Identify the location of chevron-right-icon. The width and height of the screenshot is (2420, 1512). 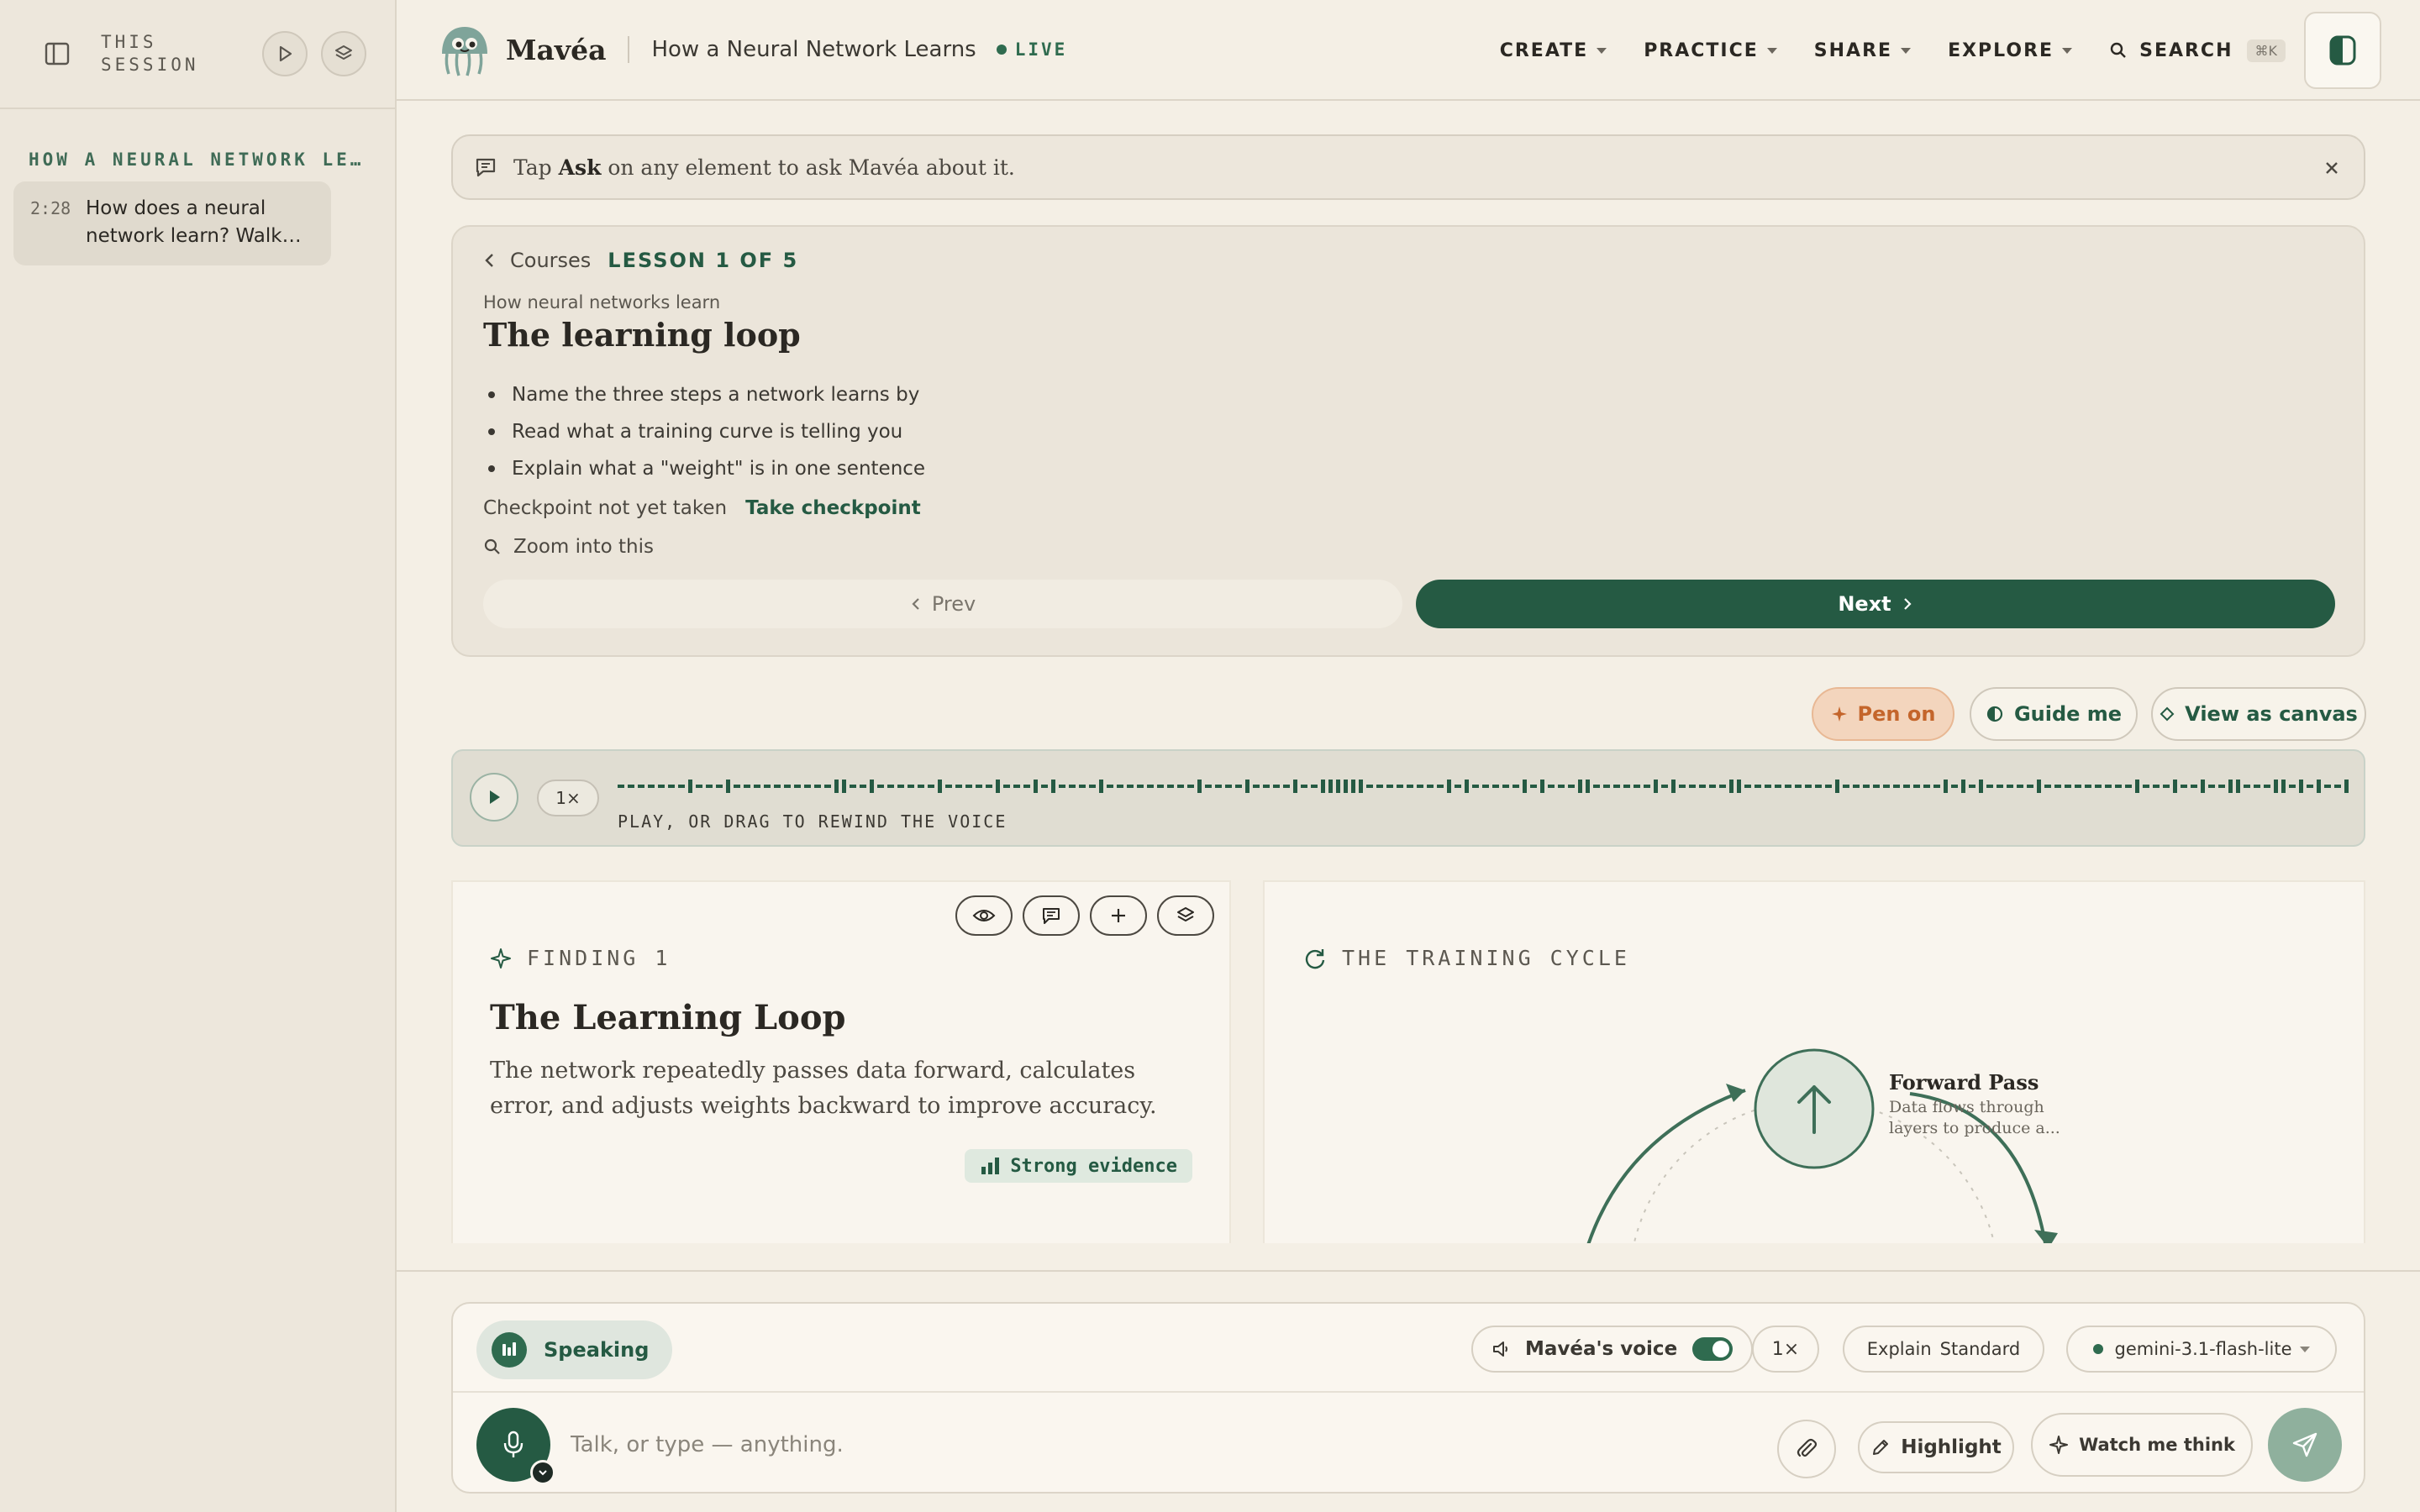
(1908, 604).